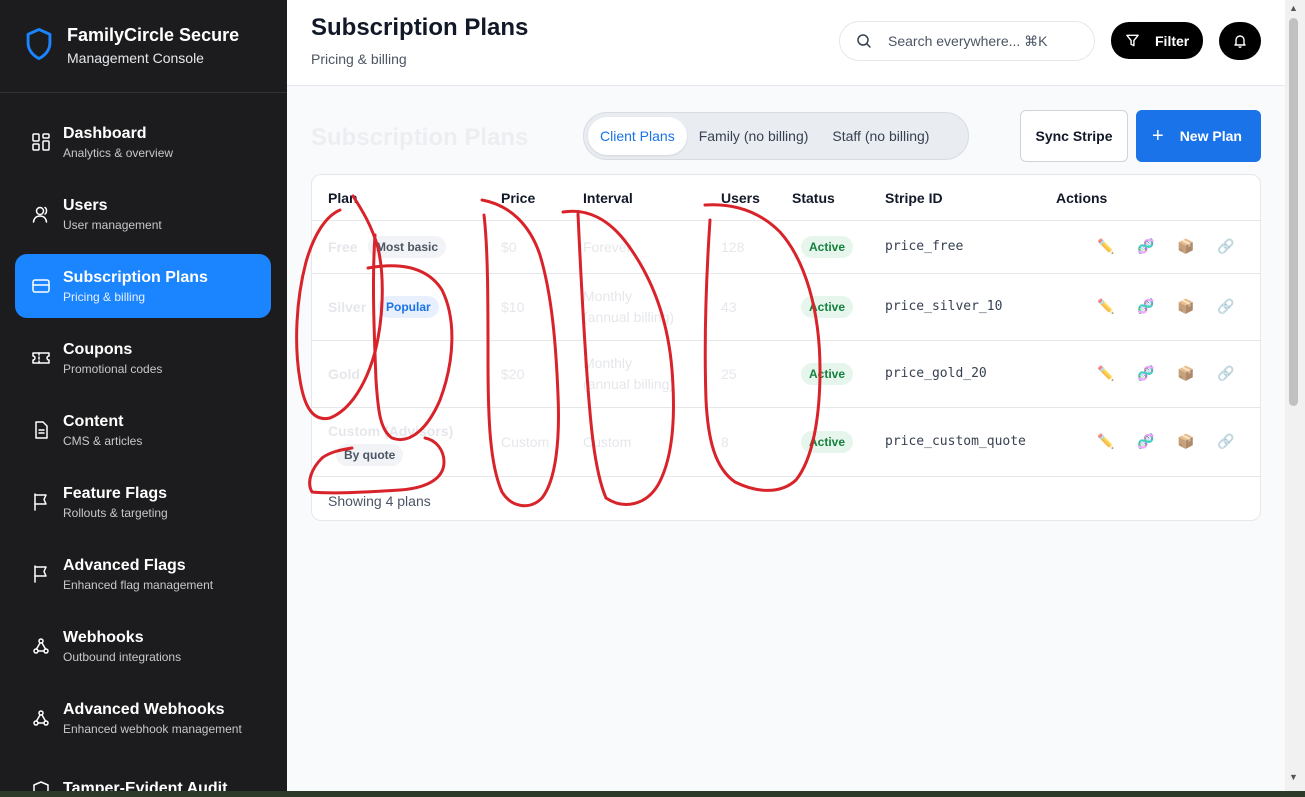 The image size is (1305, 797). What do you see at coordinates (1158, 135) in the screenshot?
I see `plus-icon: +` at bounding box center [1158, 135].